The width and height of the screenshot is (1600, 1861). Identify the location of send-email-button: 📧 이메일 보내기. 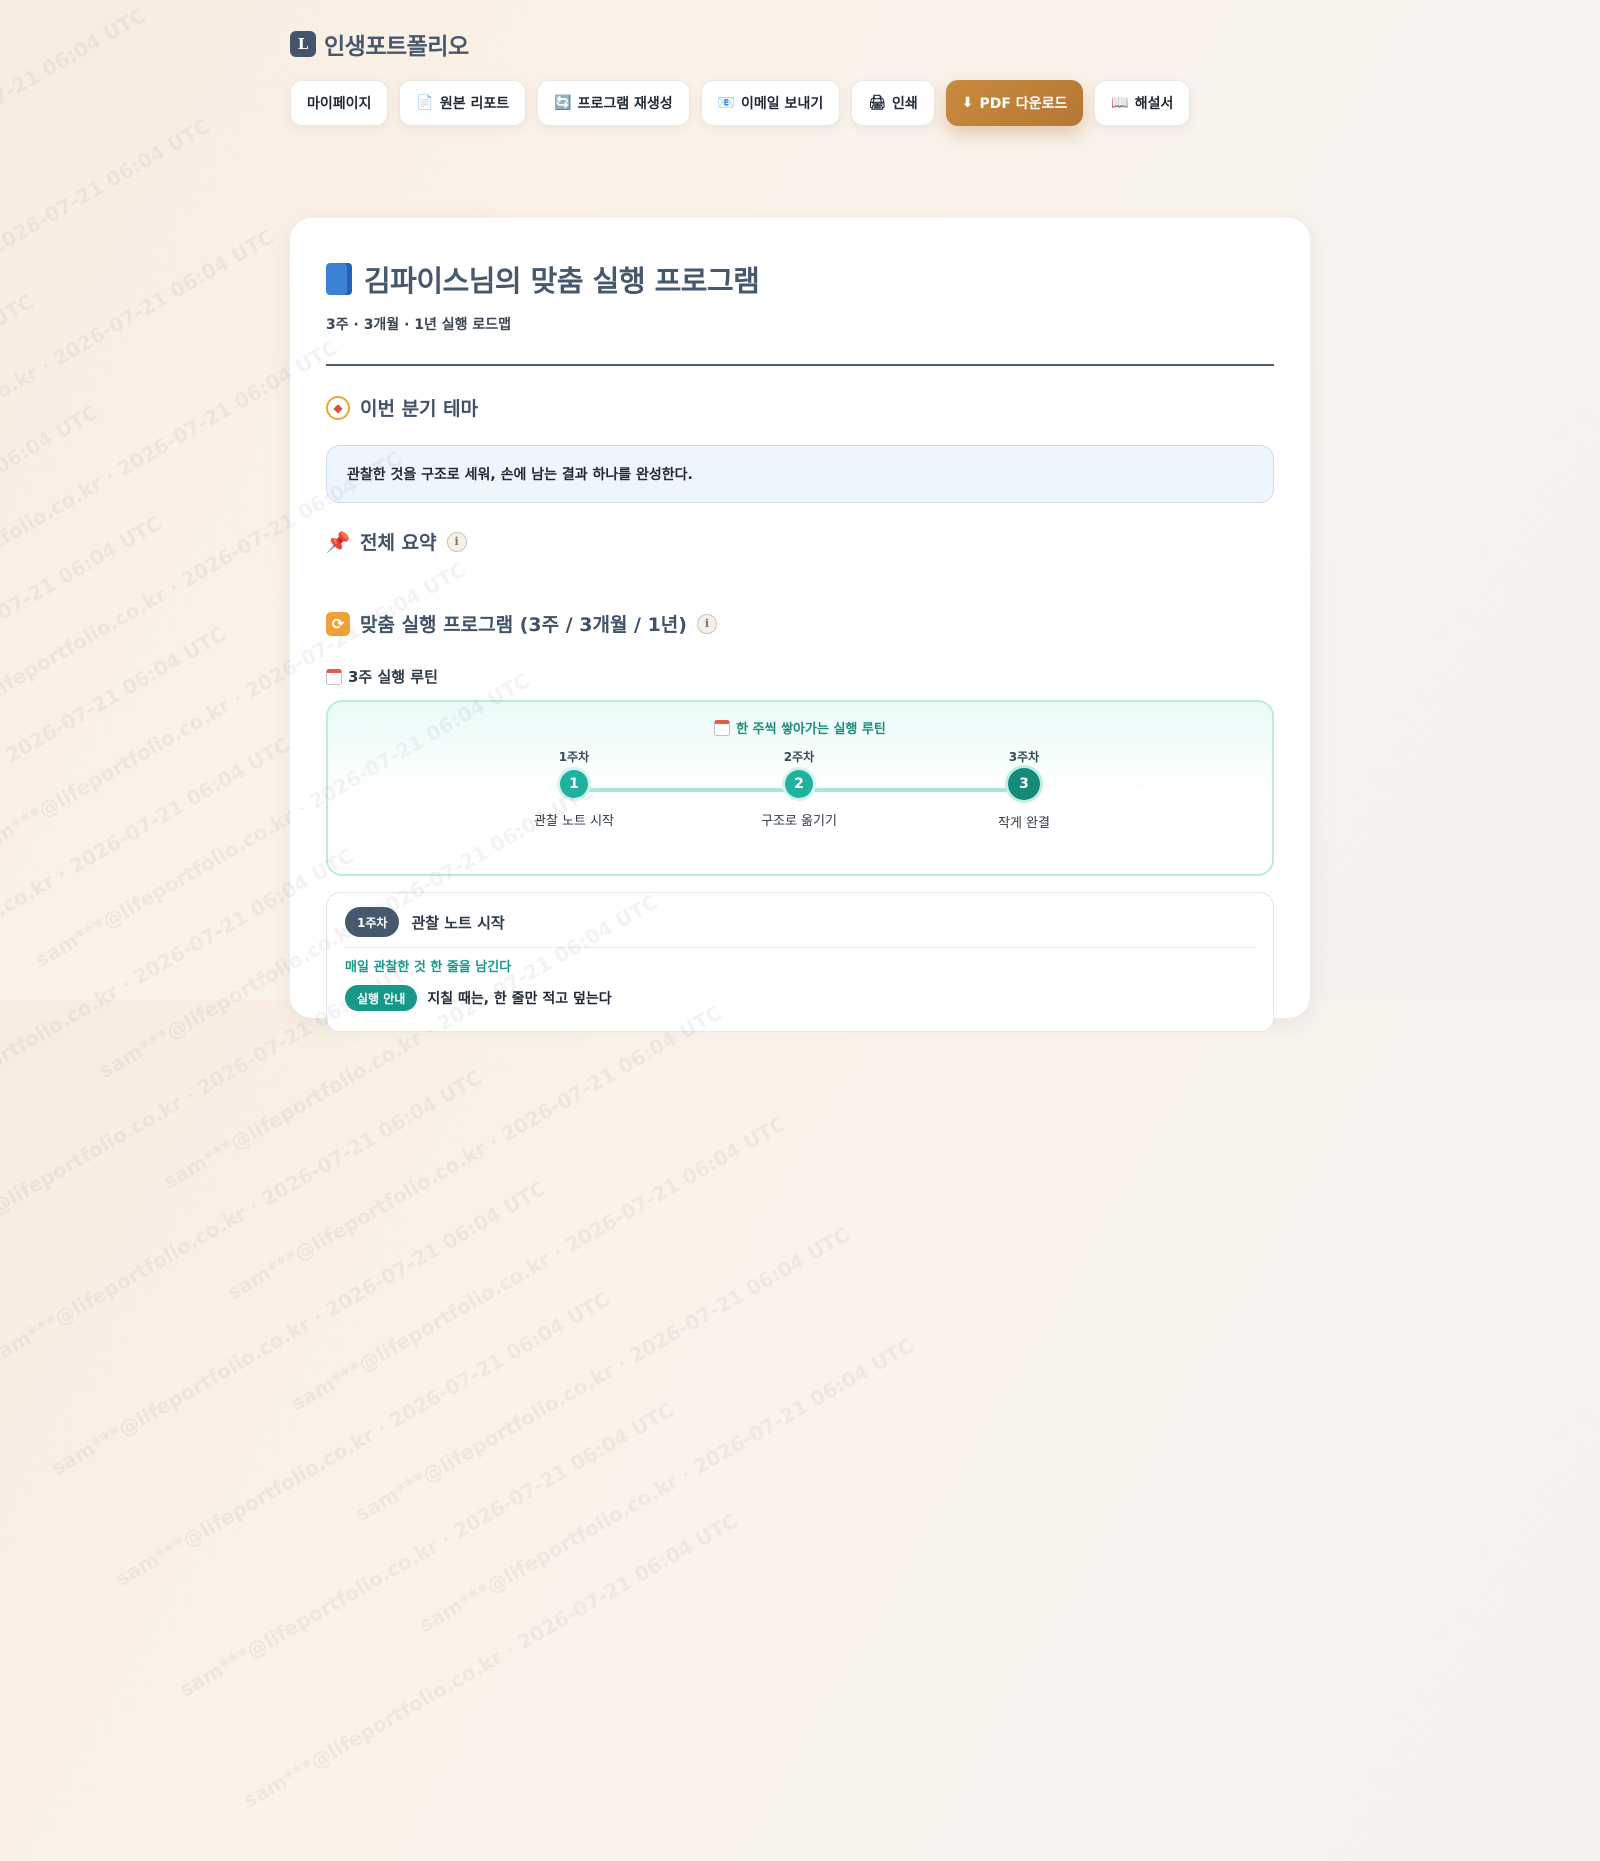
(770, 103).